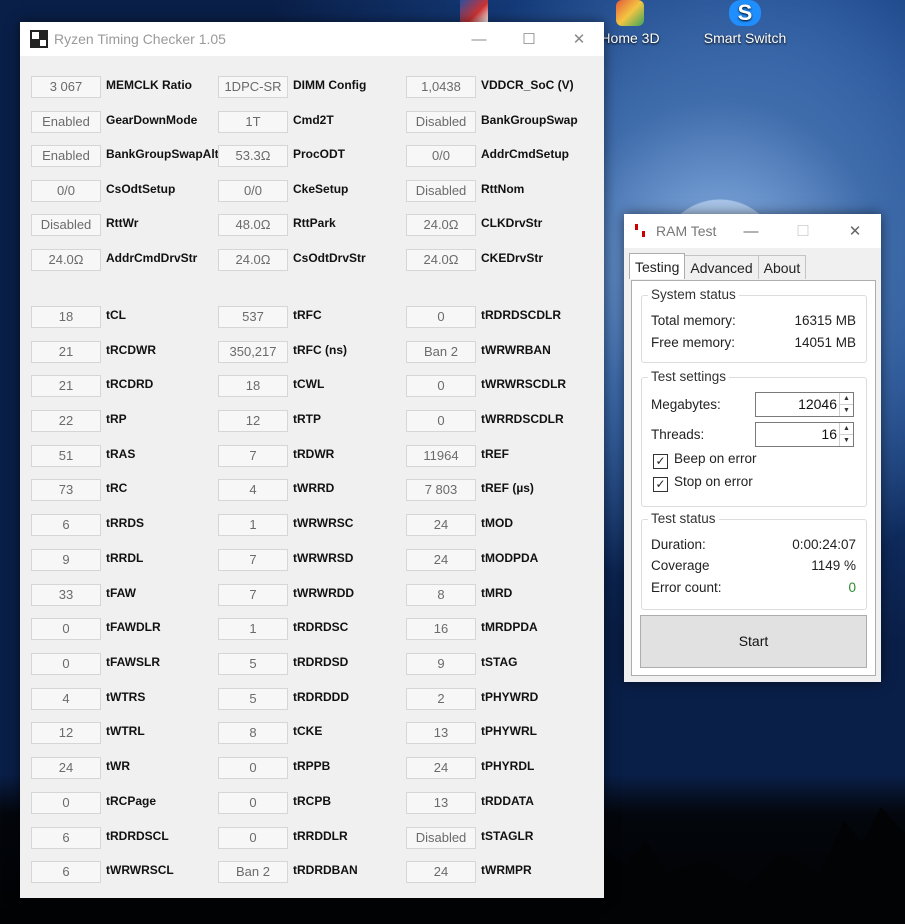 The height and width of the screenshot is (924, 905). What do you see at coordinates (441, 629) in the screenshot?
I see `timing-value-field: 16` at bounding box center [441, 629].